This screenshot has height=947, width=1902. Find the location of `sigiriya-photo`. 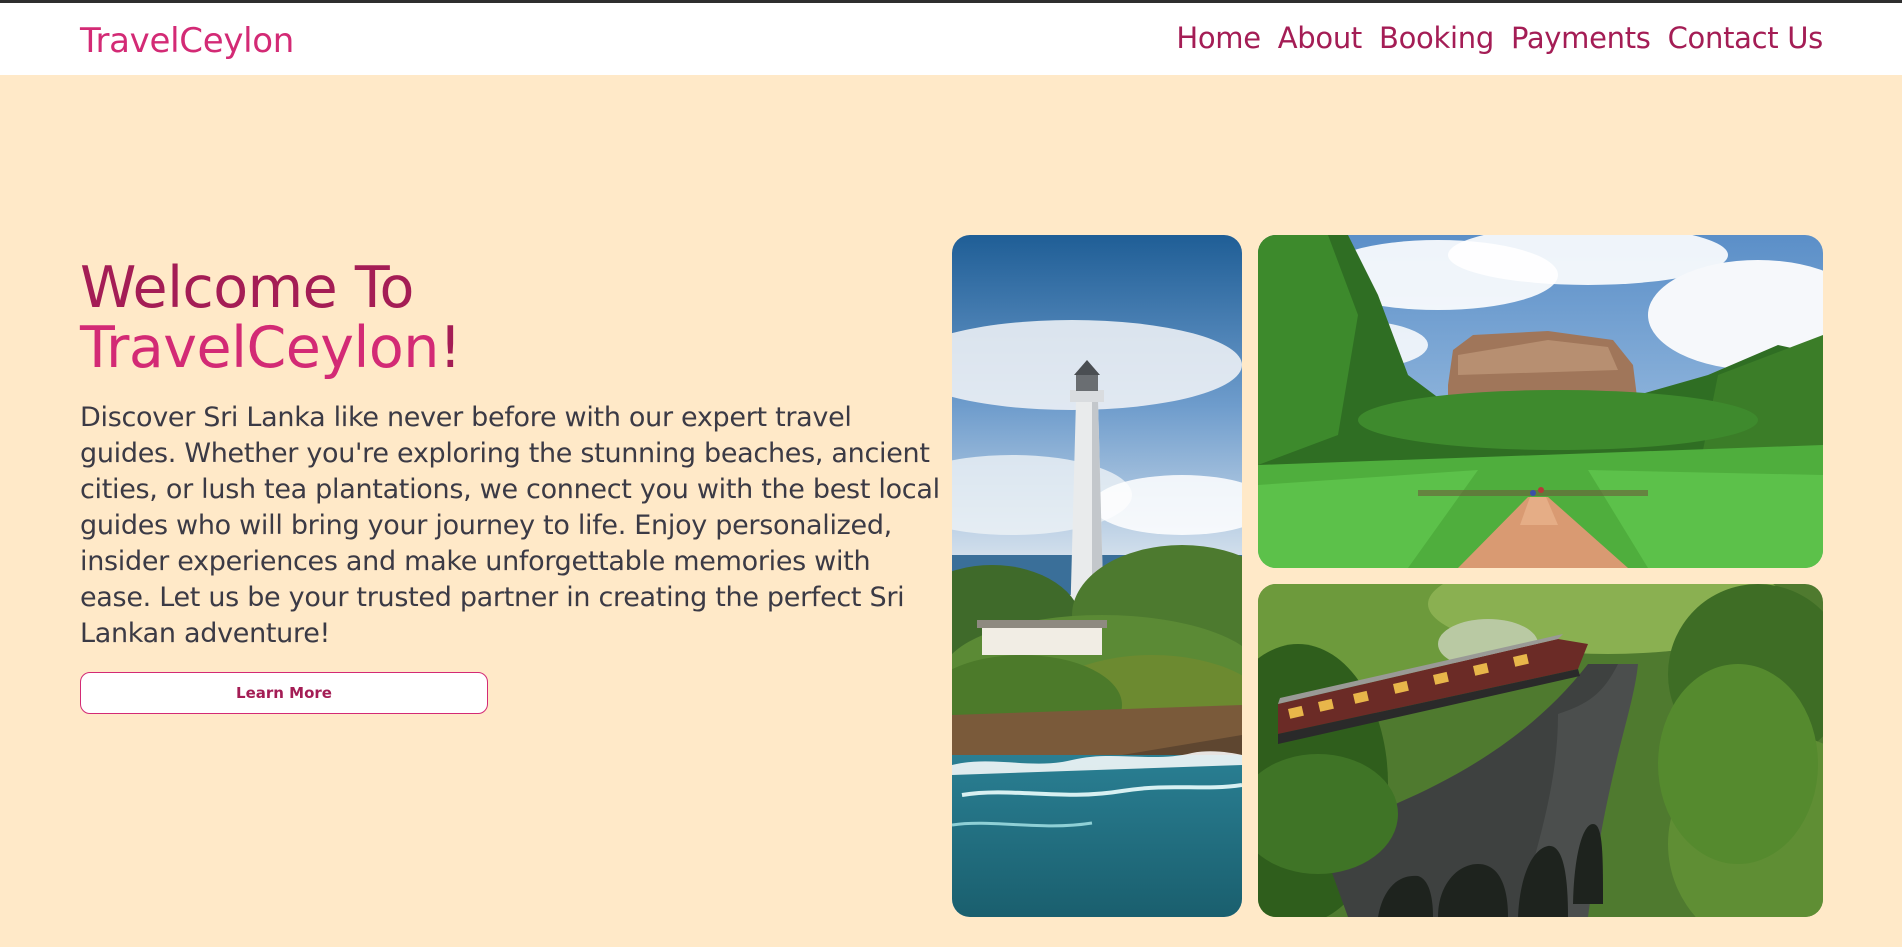

sigiriya-photo is located at coordinates (1540, 401).